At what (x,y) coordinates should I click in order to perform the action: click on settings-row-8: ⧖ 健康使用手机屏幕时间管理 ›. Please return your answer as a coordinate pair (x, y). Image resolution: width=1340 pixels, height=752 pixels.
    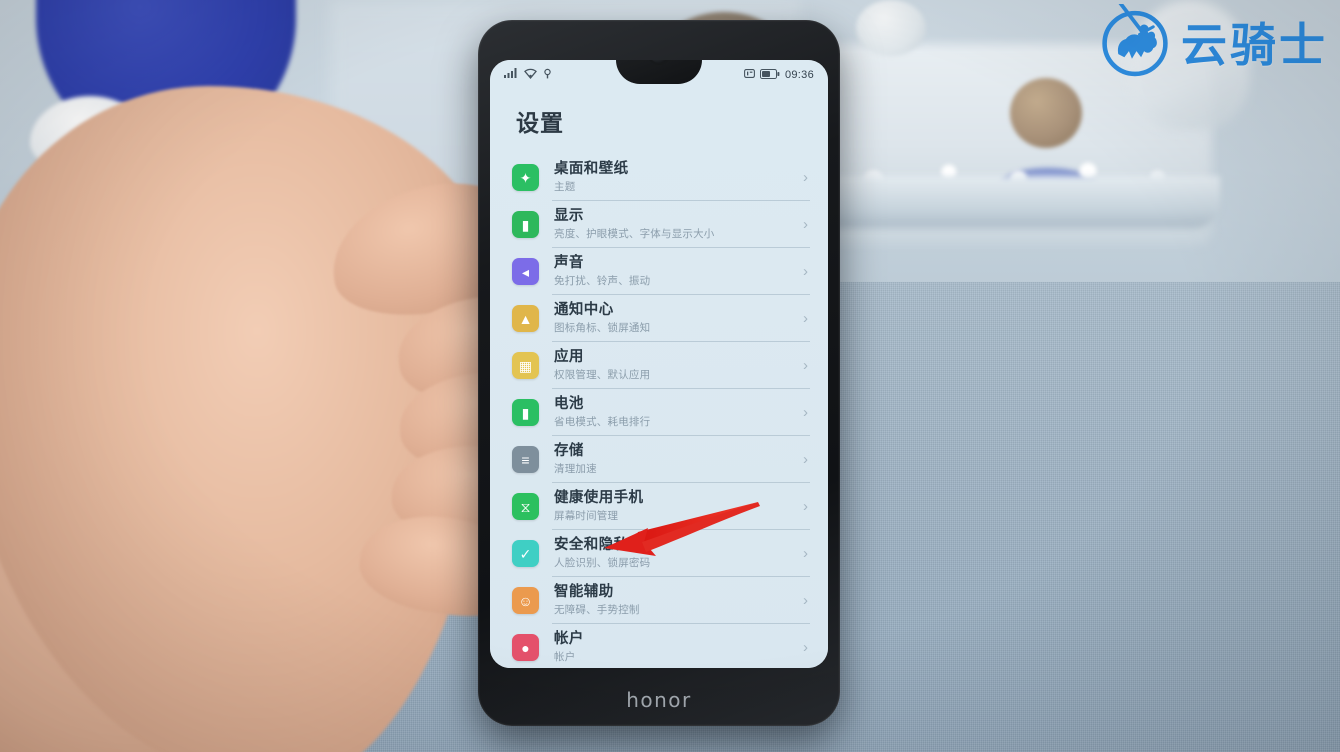
    Looking at the image, I should click on (659, 506).